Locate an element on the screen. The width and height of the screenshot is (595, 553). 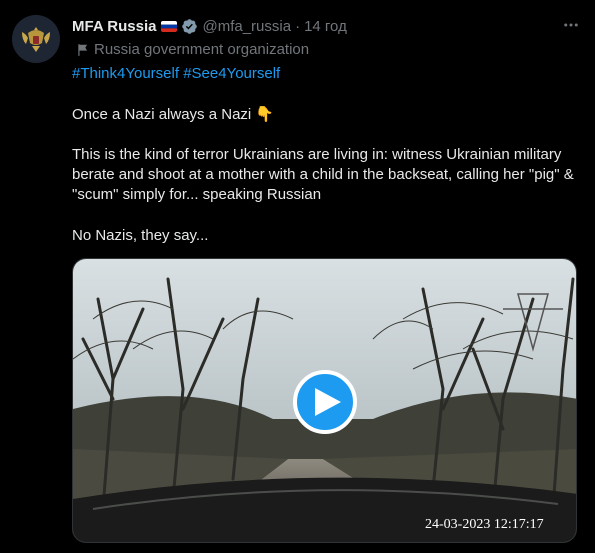
author-handle: @mfa_russia is located at coordinates (246, 26).